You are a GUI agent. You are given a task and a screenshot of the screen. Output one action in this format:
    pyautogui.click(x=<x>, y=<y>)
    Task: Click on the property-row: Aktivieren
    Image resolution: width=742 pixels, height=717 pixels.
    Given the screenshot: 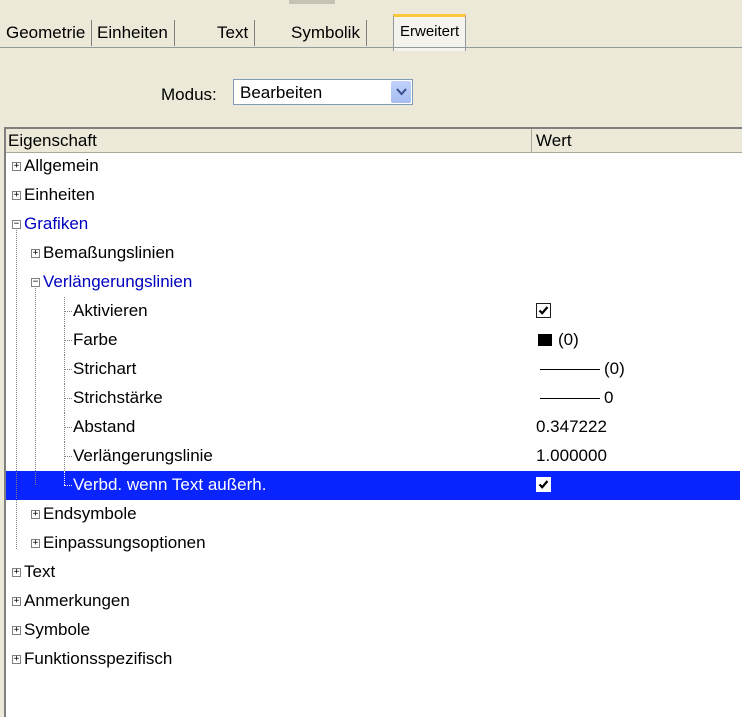 What is the action you would take?
    pyautogui.click(x=373, y=311)
    